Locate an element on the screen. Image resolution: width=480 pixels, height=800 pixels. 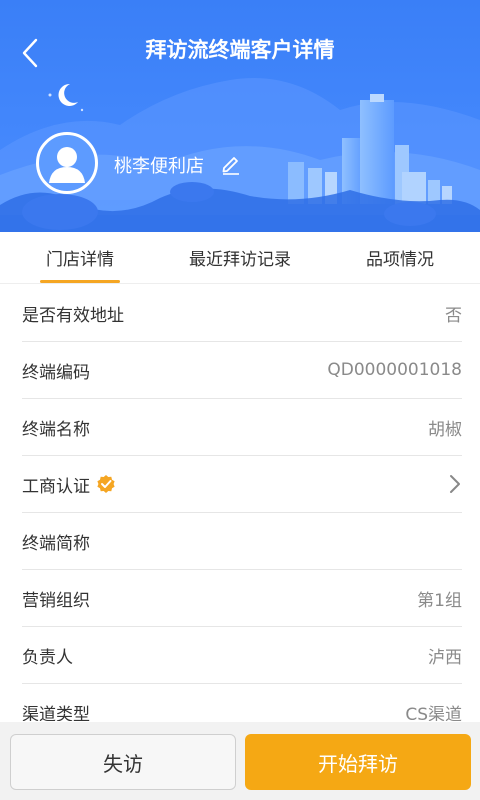
tab-bar: 门店详情 最近拜访记录 品项情况 is located at coordinates (240, 258).